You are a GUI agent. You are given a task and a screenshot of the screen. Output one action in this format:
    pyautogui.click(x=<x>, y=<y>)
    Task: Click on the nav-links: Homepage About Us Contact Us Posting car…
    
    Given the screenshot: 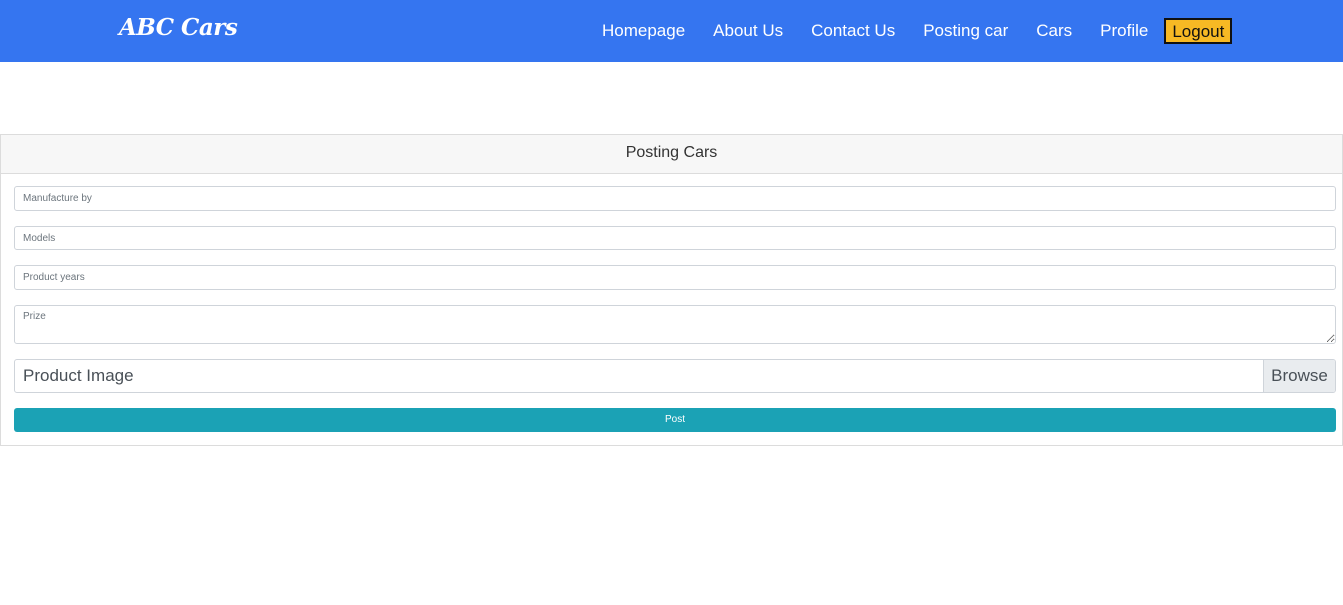 What is the action you would take?
    pyautogui.click(x=910, y=31)
    